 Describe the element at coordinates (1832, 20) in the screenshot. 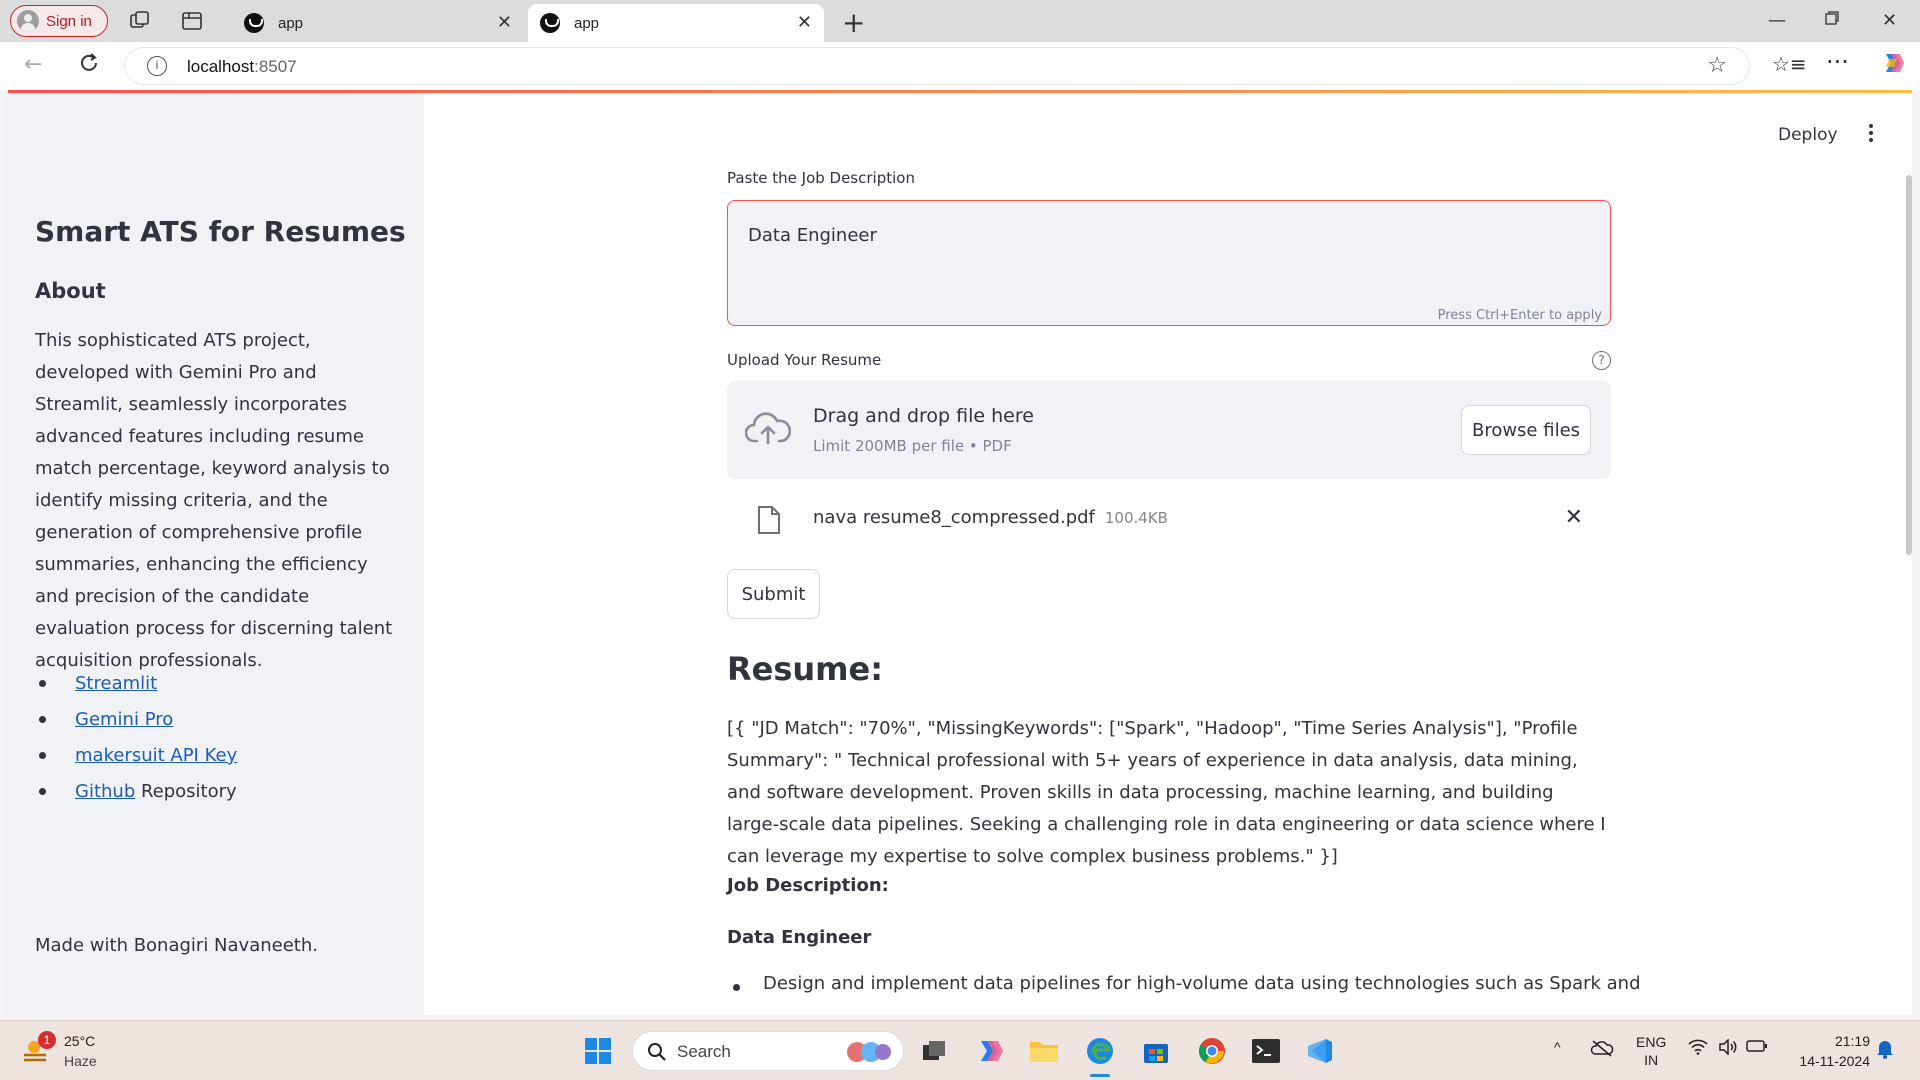

I see `restore-icon` at that location.